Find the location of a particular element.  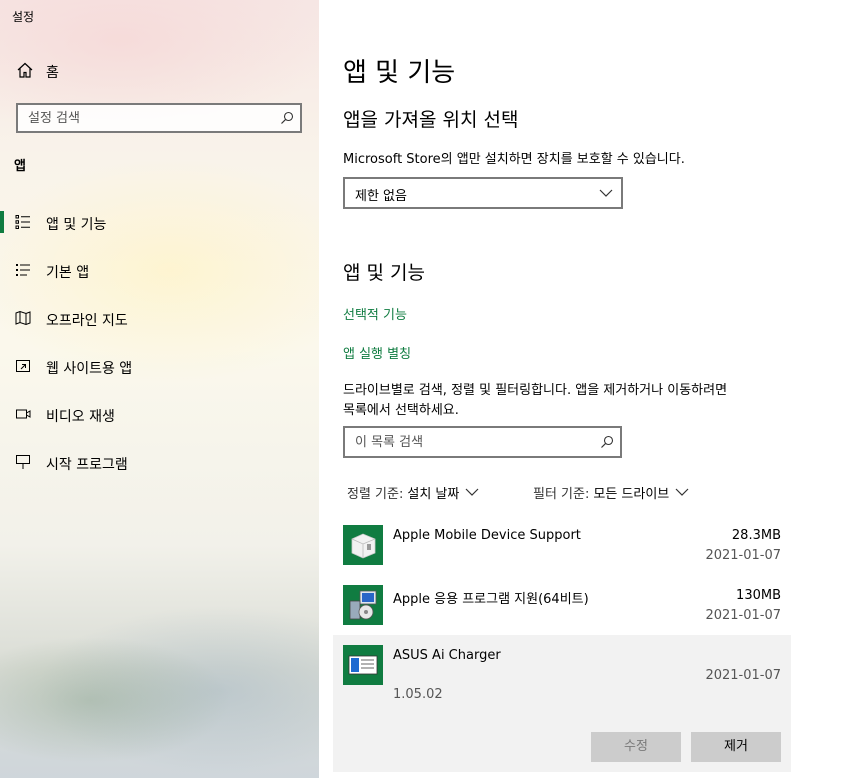

window-title: 설정 is located at coordinates (23, 17).